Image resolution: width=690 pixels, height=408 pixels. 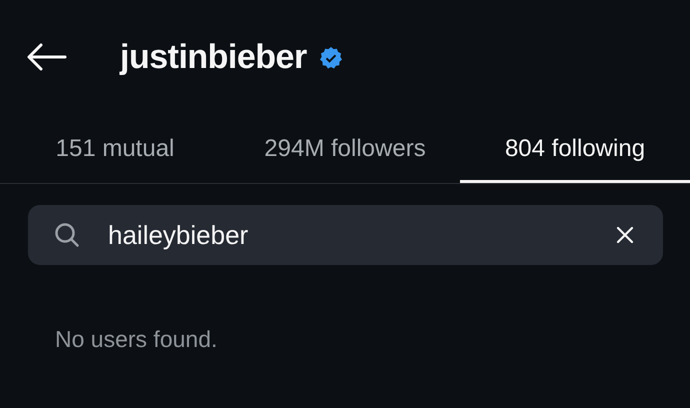 What do you see at coordinates (136, 339) in the screenshot?
I see `empty-results-message: No users found.` at bounding box center [136, 339].